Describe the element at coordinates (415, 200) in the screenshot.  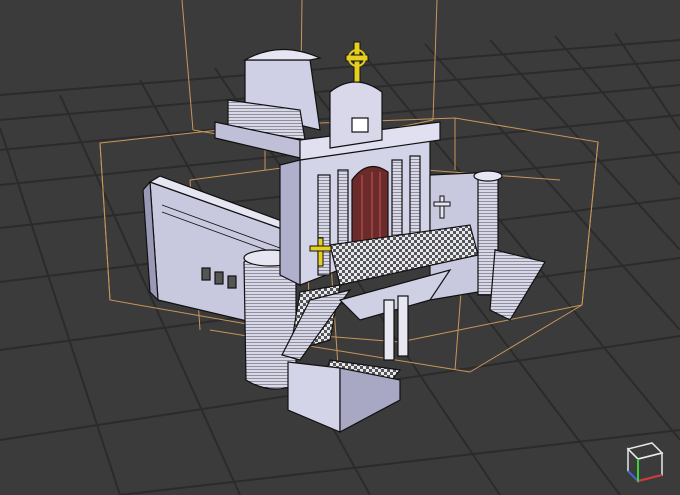
I see `column` at that location.